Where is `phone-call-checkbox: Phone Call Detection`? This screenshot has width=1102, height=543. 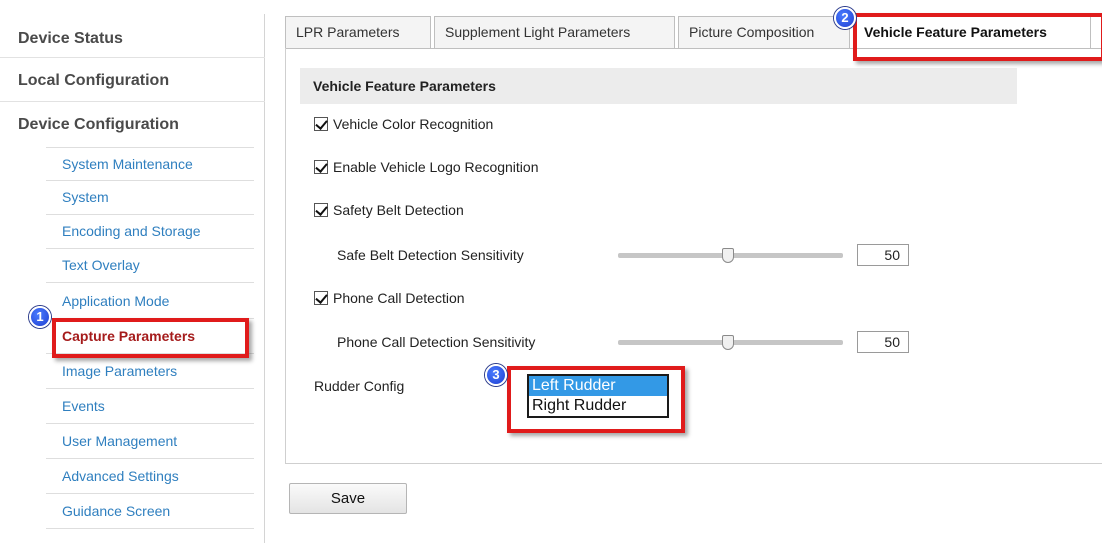 phone-call-checkbox: Phone Call Detection is located at coordinates (389, 298).